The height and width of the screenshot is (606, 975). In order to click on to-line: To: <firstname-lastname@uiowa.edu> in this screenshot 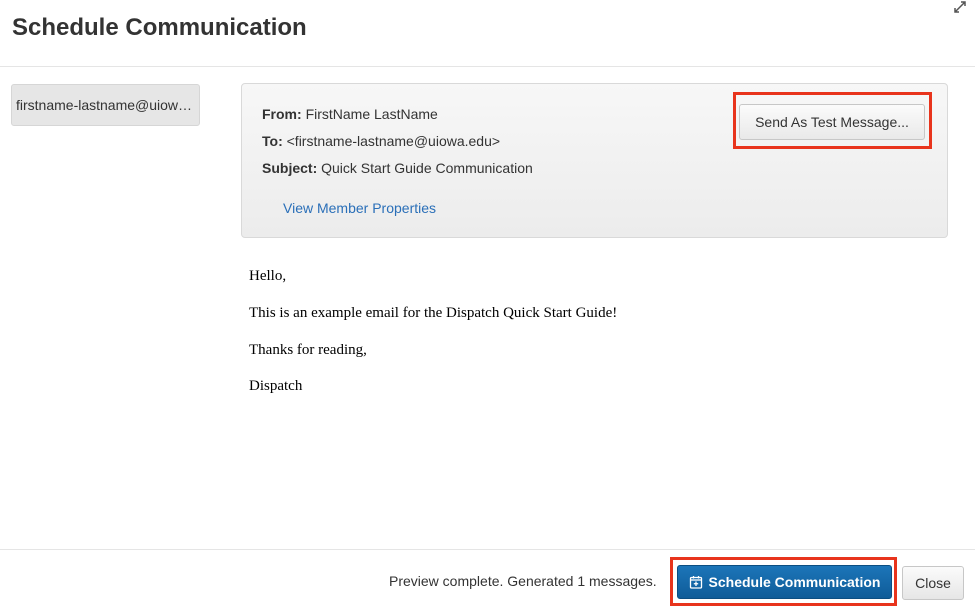, I will do `click(381, 141)`.